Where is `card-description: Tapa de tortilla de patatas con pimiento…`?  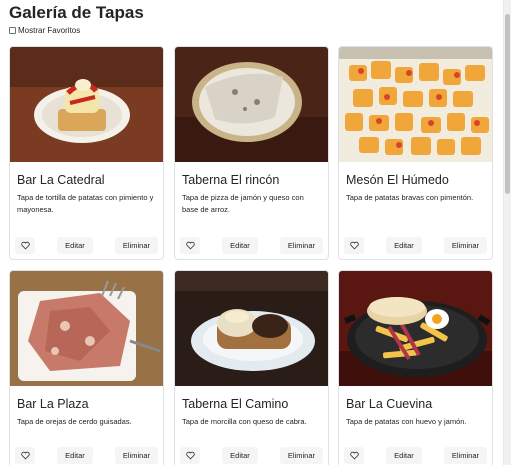
card-description: Tapa de tortilla de patatas con pimiento… is located at coordinates (85, 203).